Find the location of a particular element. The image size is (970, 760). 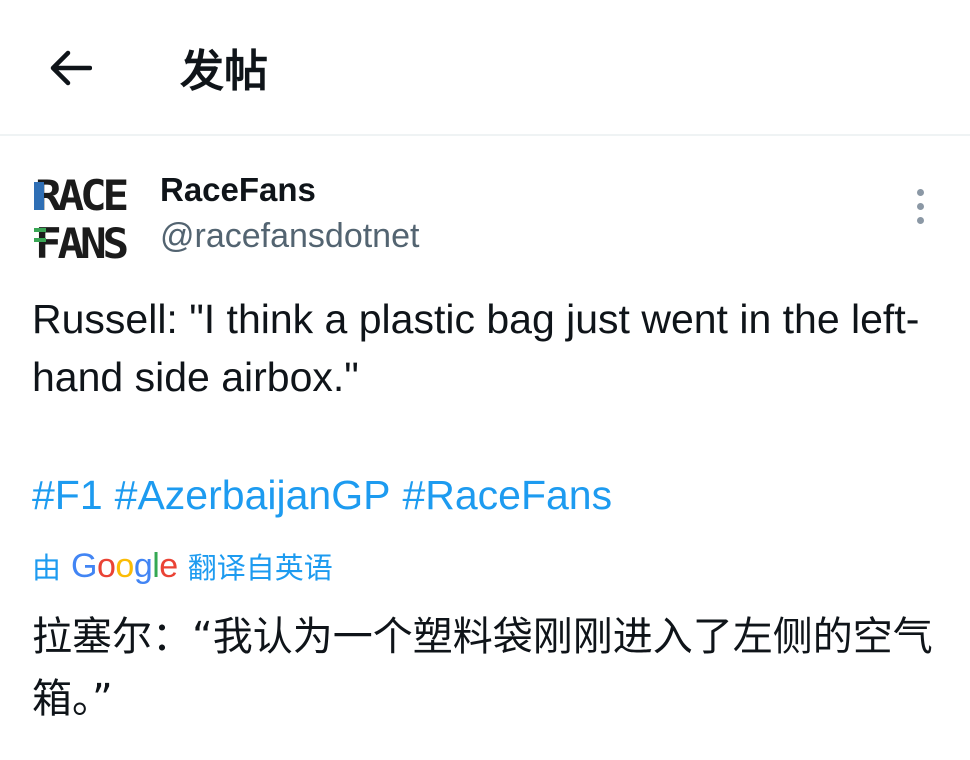

more-vertical-icon is located at coordinates (920, 192).